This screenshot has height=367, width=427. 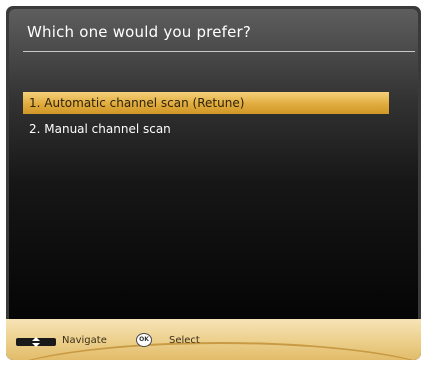 I want to click on option-automatic-channel-scan: 1. Automatic channel scan (Retune), so click(x=206, y=103).